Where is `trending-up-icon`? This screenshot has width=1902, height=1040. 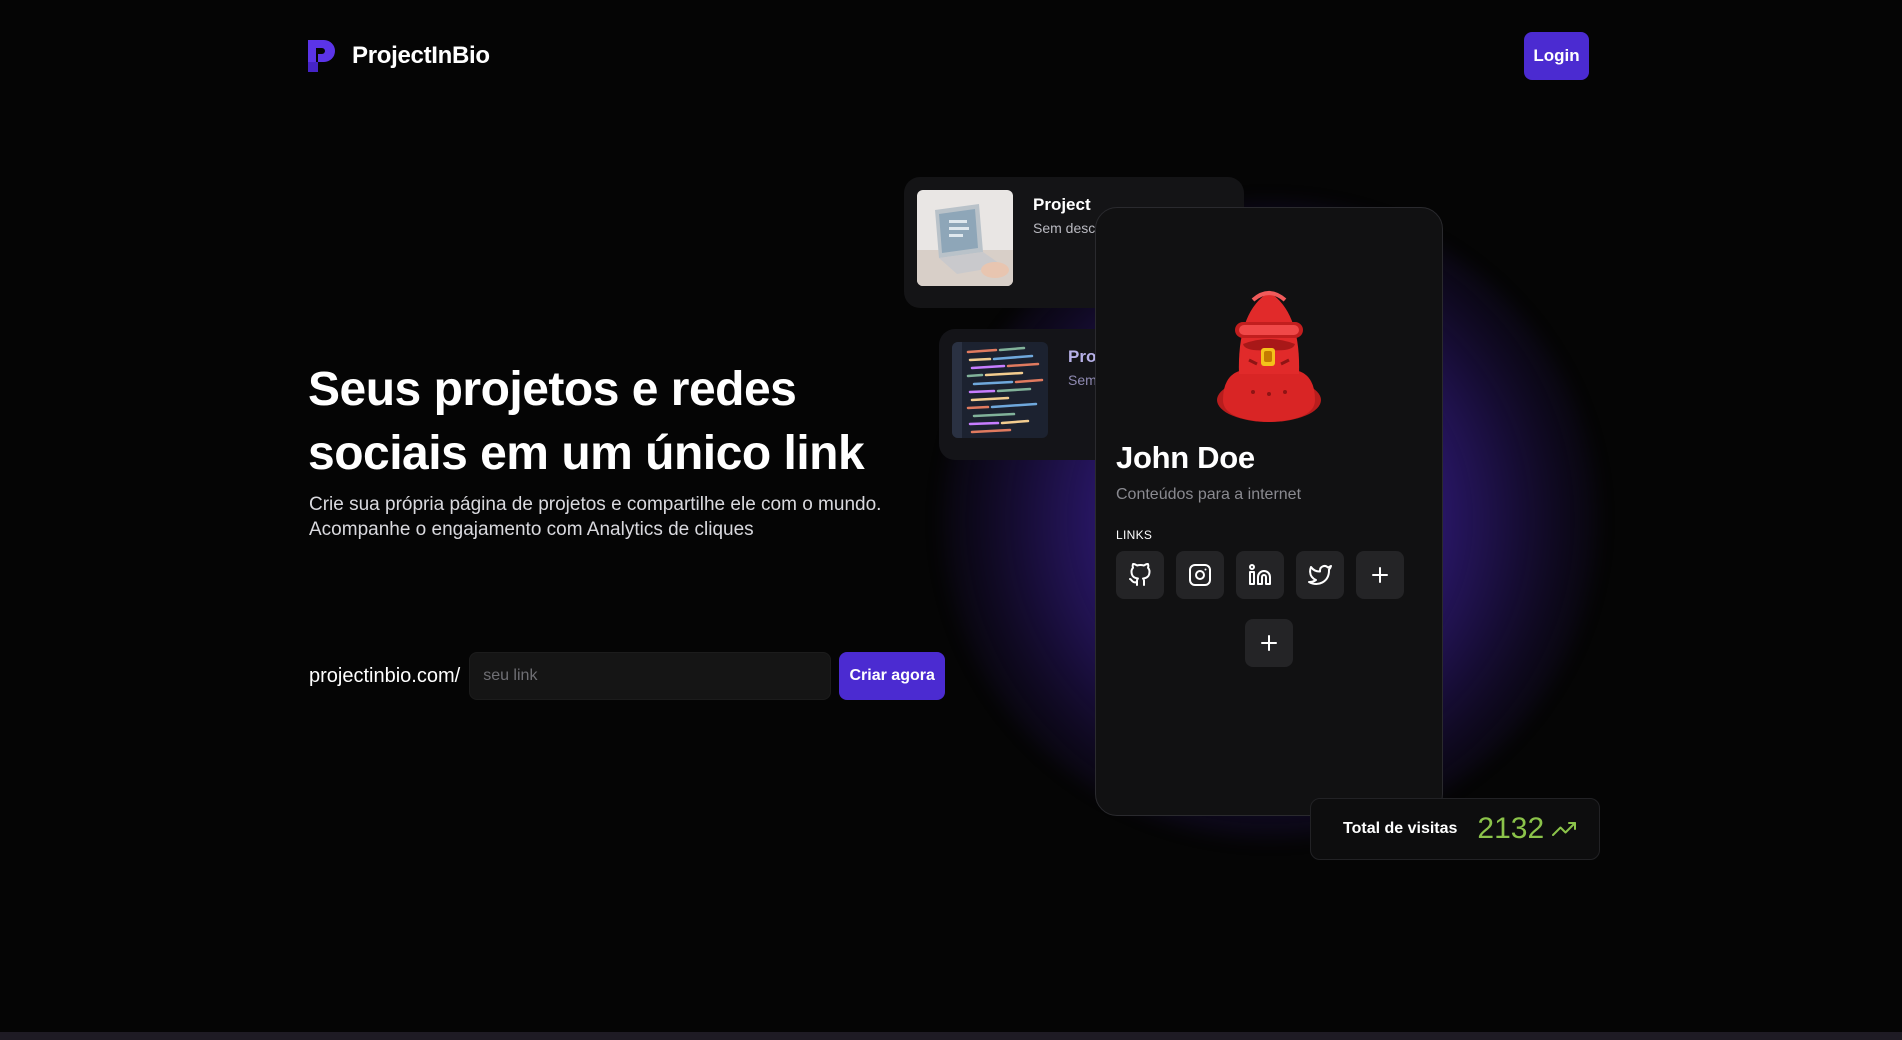
trending-up-icon is located at coordinates (1564, 829).